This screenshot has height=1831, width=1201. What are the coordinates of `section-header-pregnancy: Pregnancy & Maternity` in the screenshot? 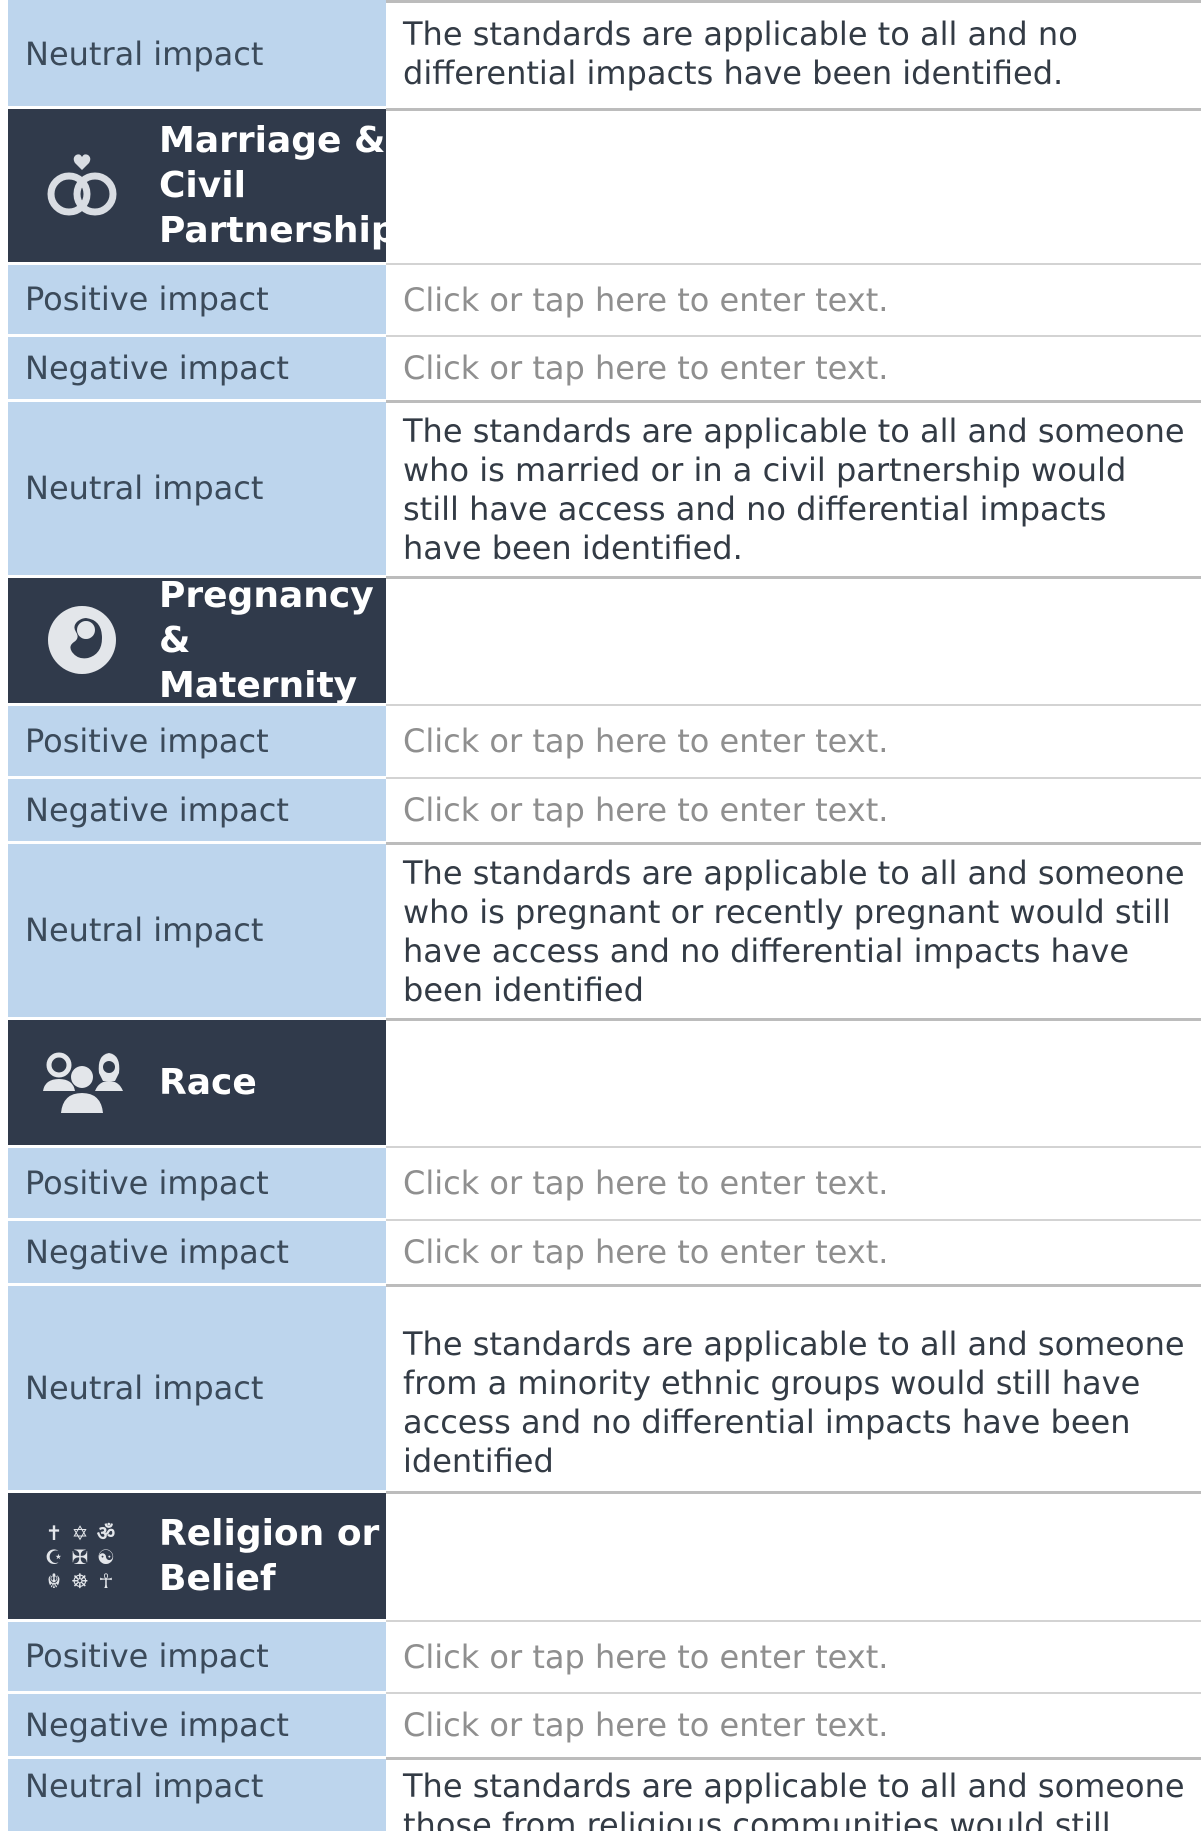 It's located at (604, 640).